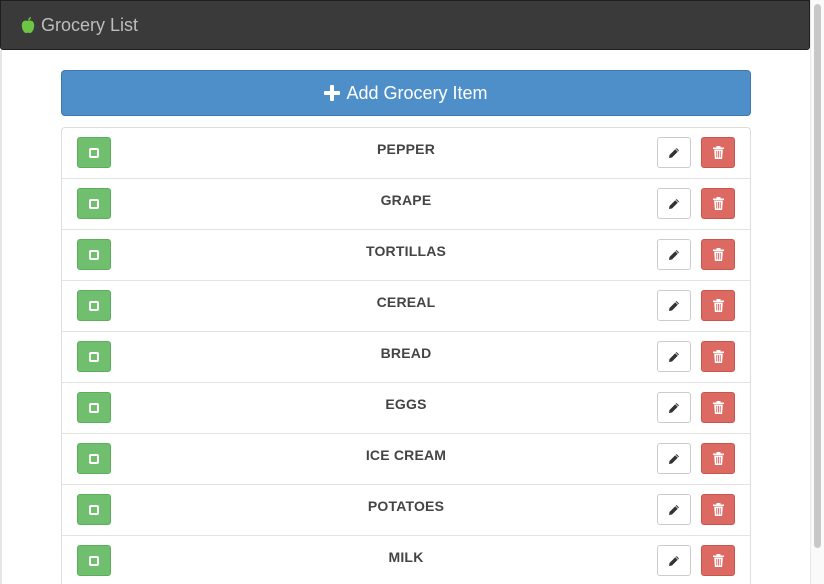  What do you see at coordinates (90, 24) in the screenshot?
I see `app-title: Grocery List` at bounding box center [90, 24].